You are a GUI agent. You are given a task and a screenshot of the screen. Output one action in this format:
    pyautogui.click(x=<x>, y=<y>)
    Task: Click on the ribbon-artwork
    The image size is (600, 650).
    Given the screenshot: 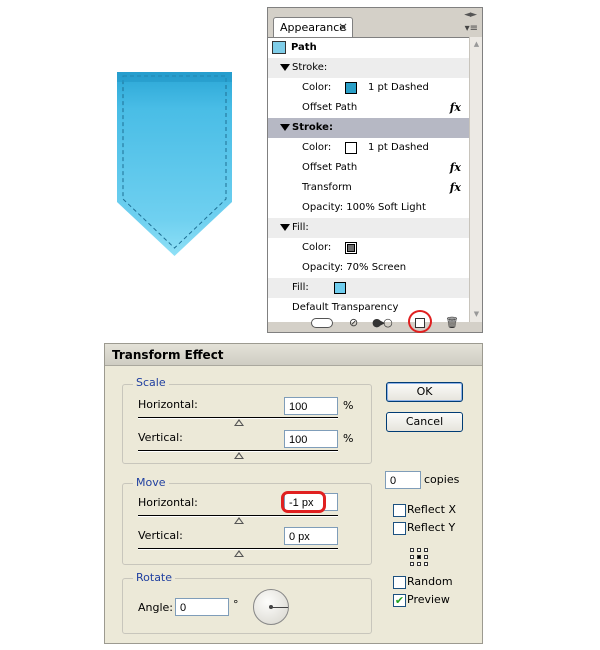 What is the action you would take?
    pyautogui.click(x=174, y=164)
    